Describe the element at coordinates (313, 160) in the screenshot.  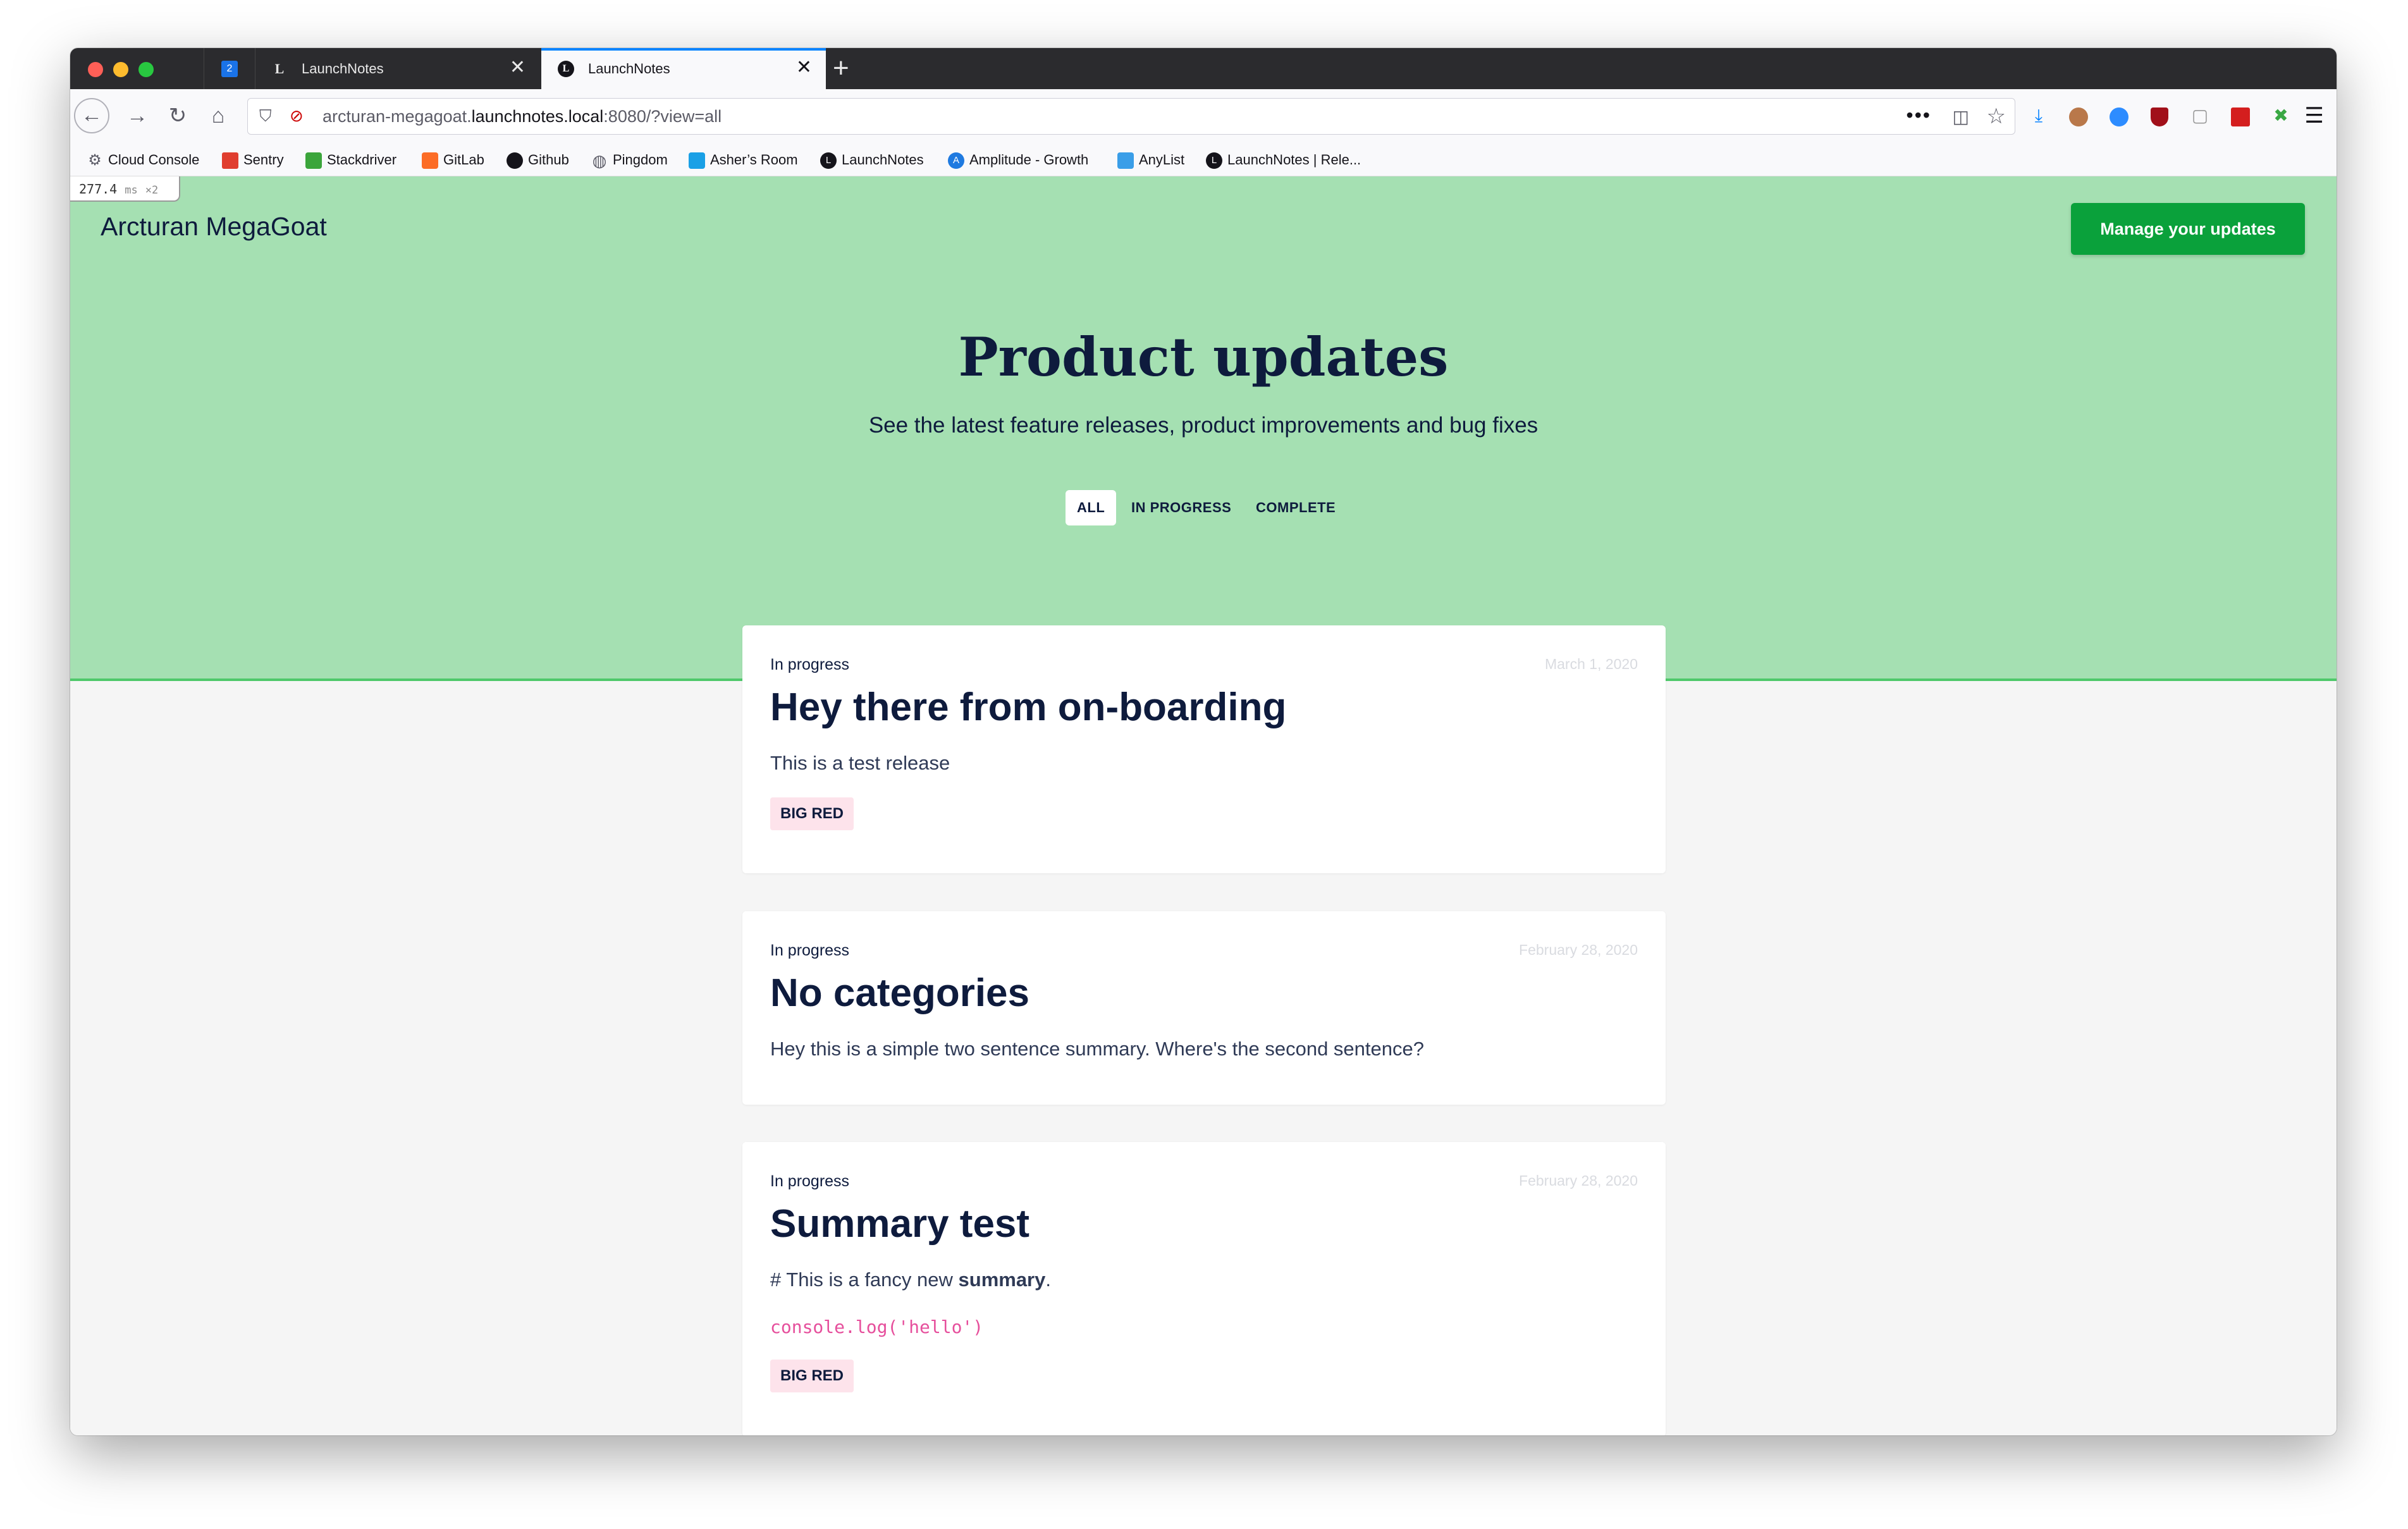
I see `stackdriver-icon` at that location.